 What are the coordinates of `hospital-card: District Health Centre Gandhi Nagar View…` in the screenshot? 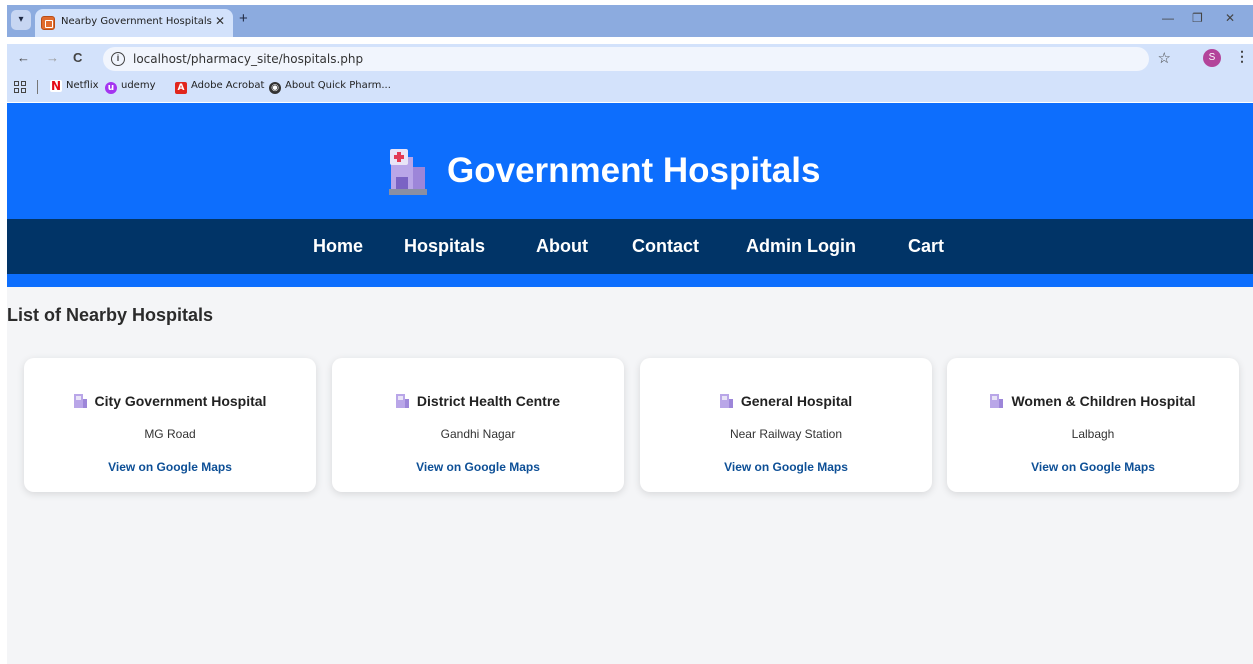 It's located at (478, 425).